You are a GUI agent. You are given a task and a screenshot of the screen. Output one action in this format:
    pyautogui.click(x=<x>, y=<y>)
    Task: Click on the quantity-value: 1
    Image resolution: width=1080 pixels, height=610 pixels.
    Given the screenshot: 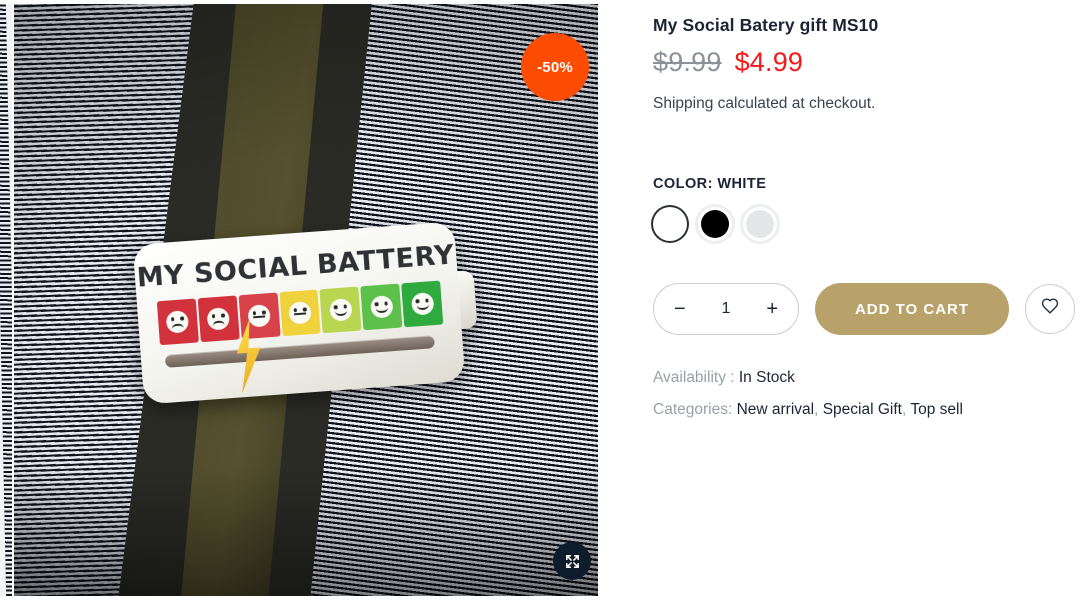 What is the action you would take?
    pyautogui.click(x=726, y=308)
    